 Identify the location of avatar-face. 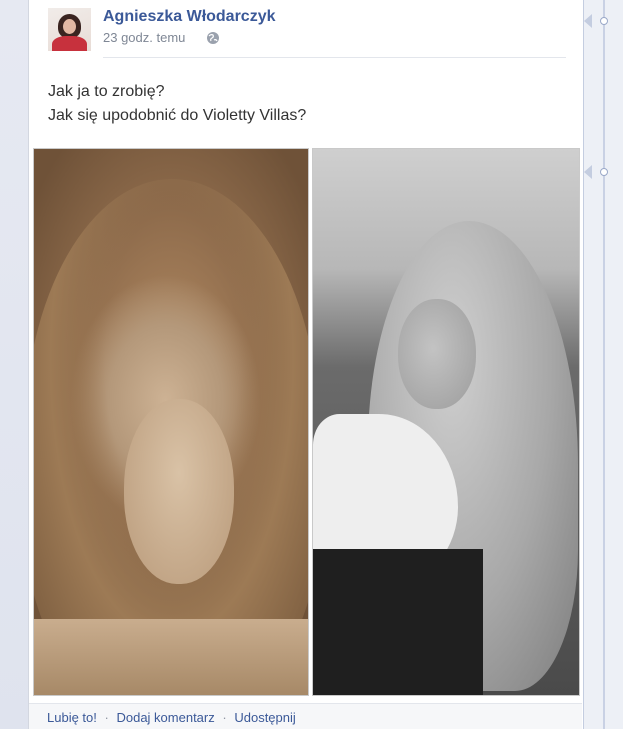
(69, 26).